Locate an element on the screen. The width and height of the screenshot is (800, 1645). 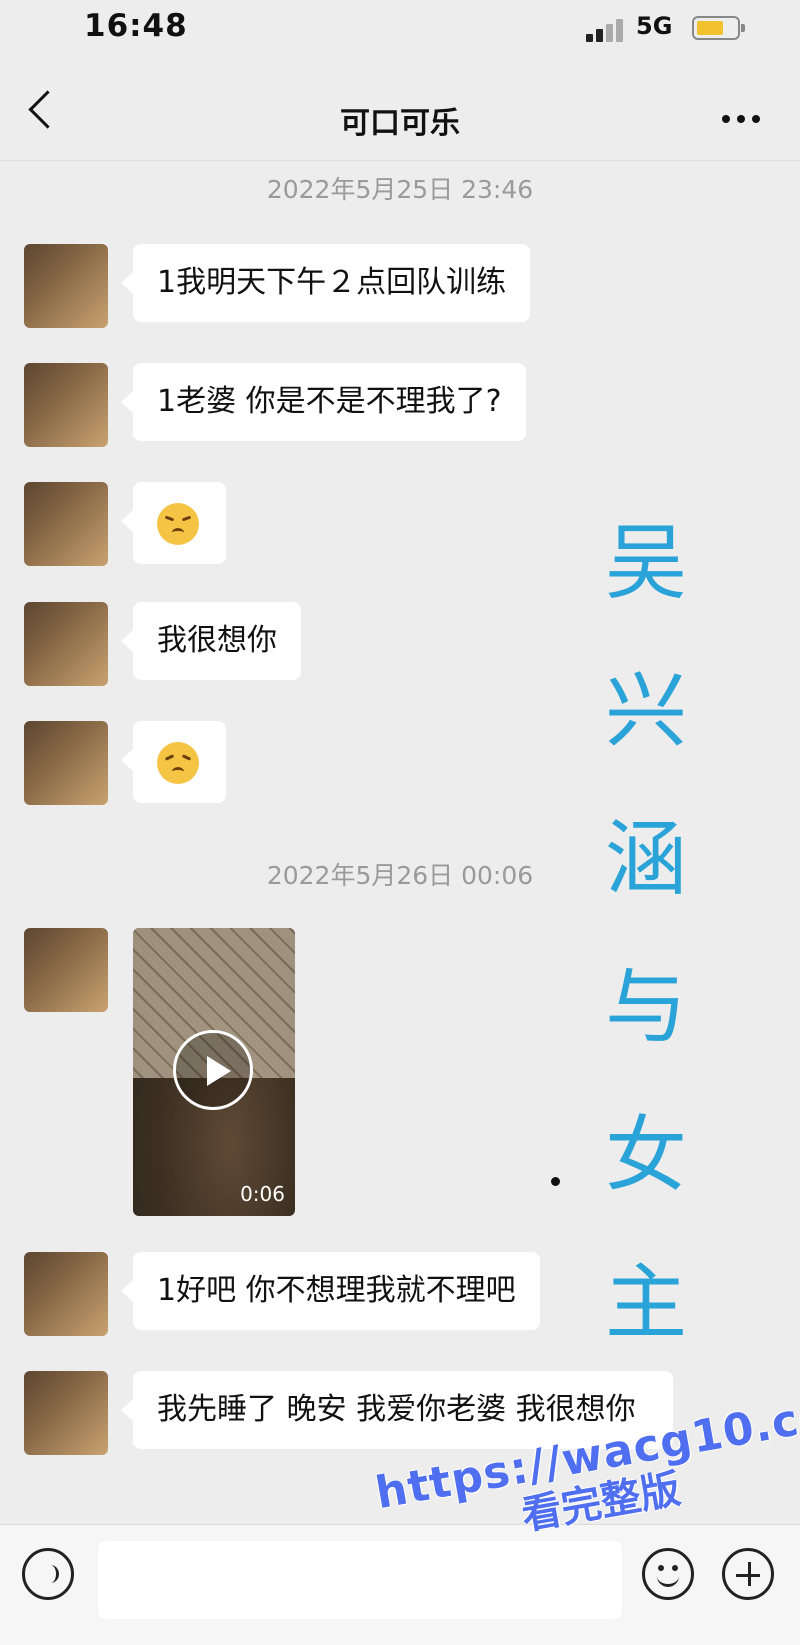
message-timestamp: 2022年5月25日 23:46 is located at coordinates (400, 189).